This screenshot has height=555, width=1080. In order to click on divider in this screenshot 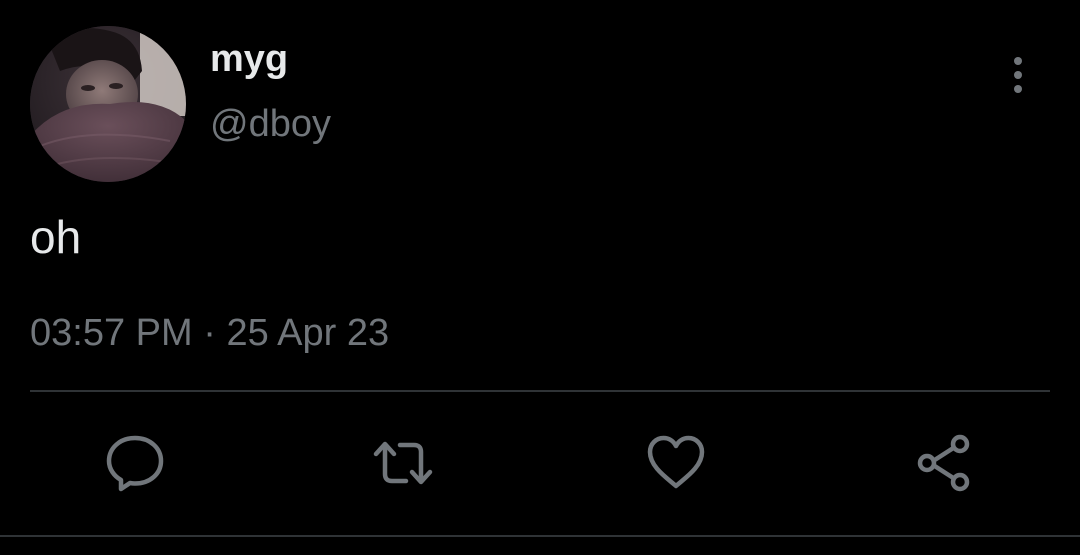, I will do `click(540, 391)`.